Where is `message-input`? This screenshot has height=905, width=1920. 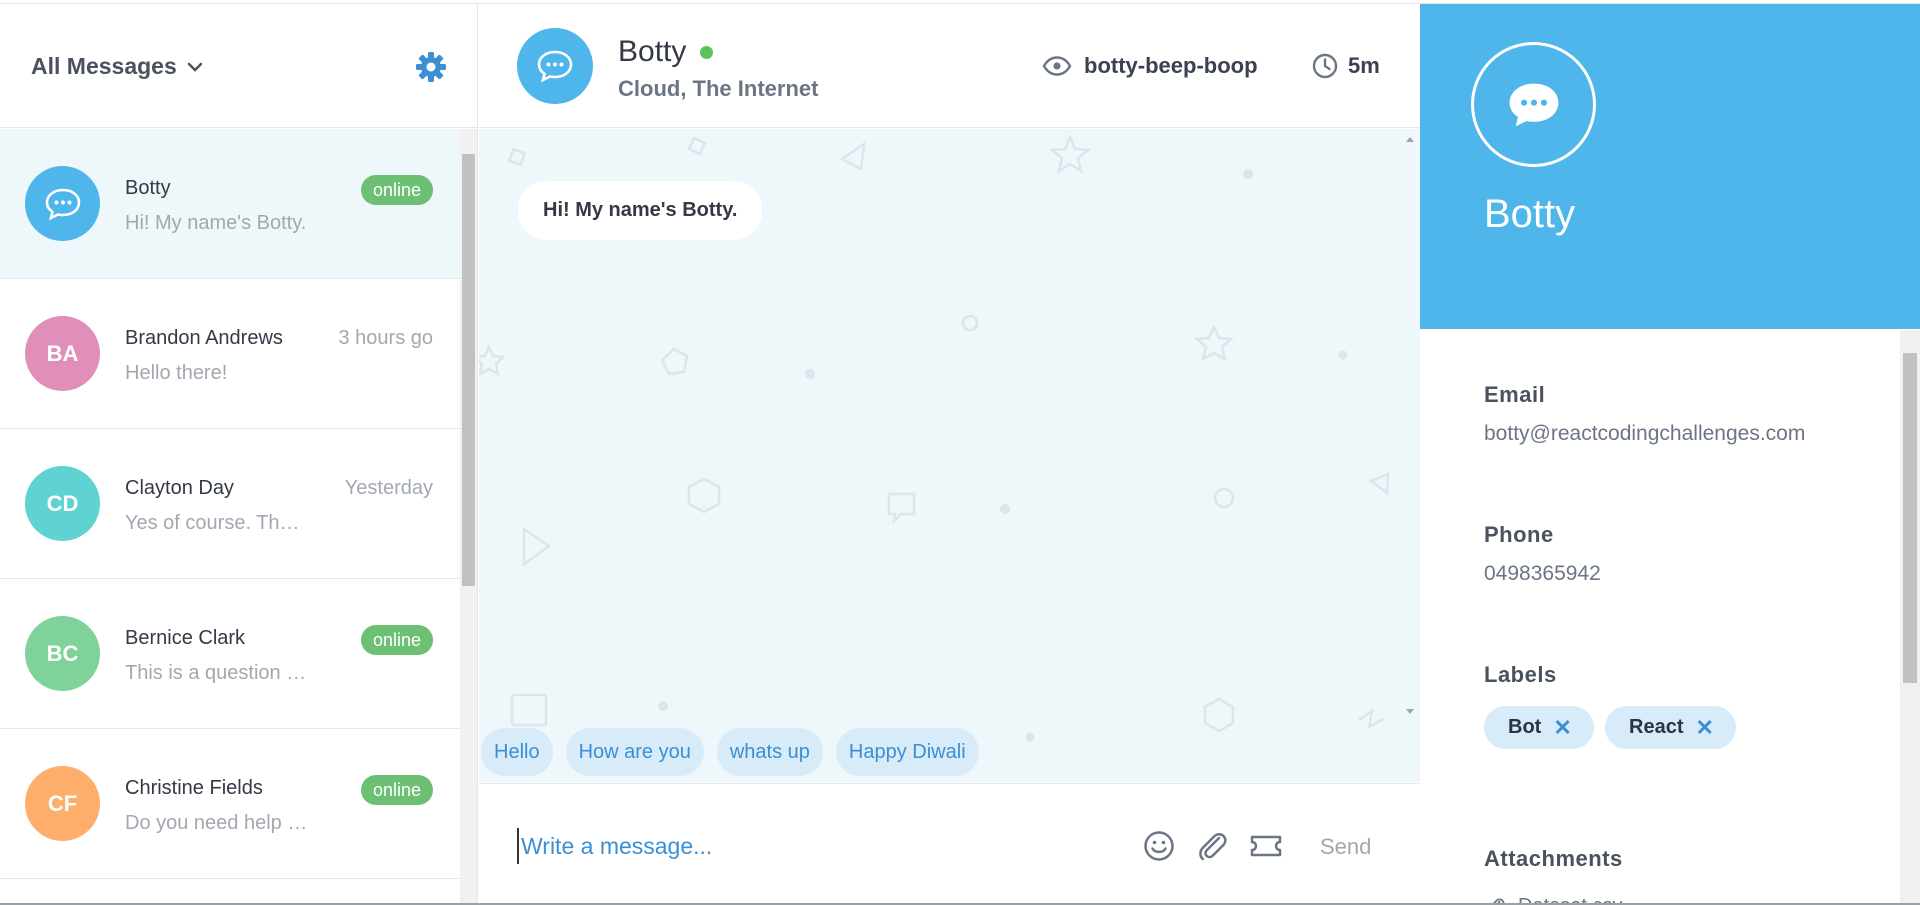 message-input is located at coordinates (797, 846).